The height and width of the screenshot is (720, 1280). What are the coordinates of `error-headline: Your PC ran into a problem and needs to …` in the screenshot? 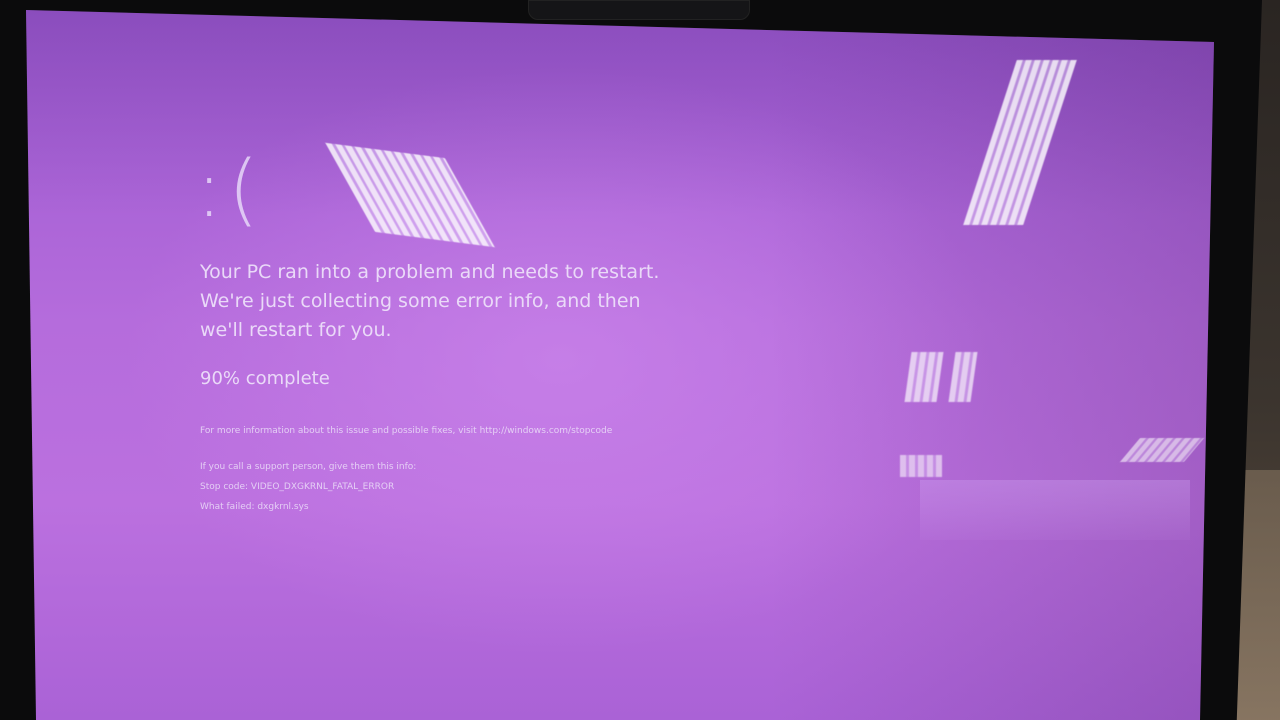 It's located at (430, 301).